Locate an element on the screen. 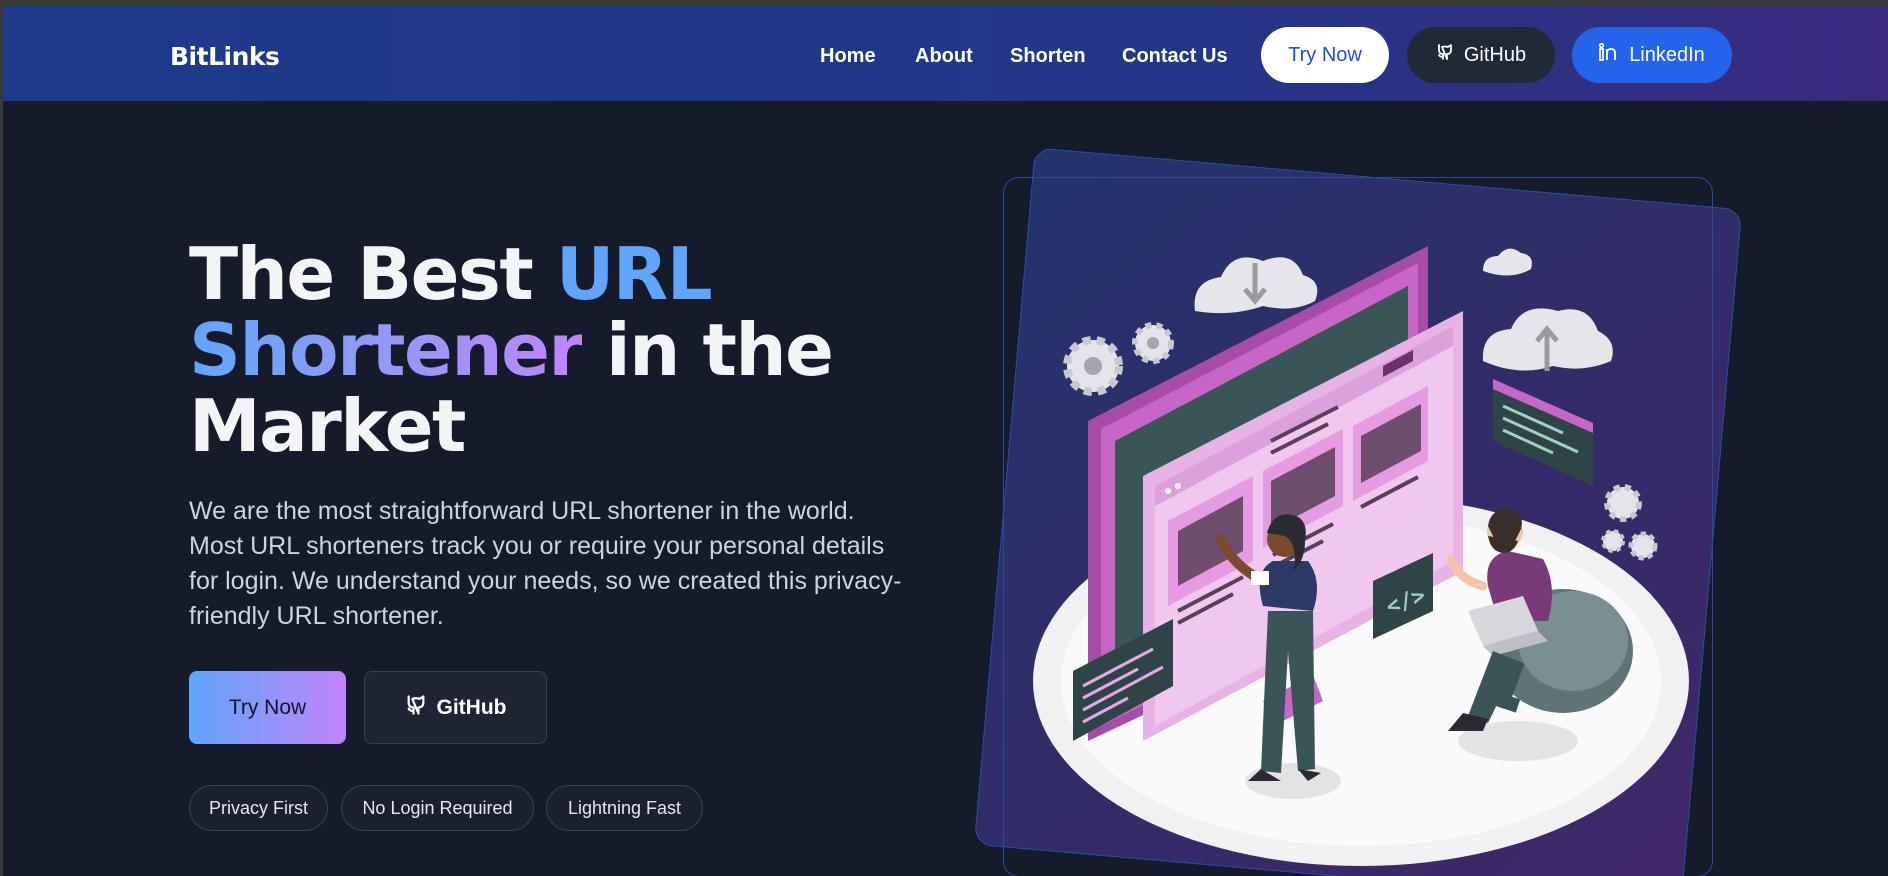 The image size is (1888, 876). code-panel-illustration is located at coordinates (1543, 432).